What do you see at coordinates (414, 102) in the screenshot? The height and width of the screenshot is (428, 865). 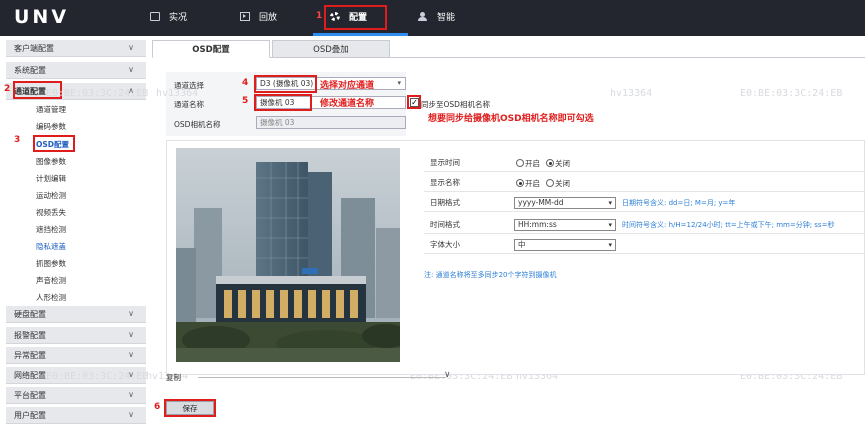 I see `annotation-box-sync-checkbox` at bounding box center [414, 102].